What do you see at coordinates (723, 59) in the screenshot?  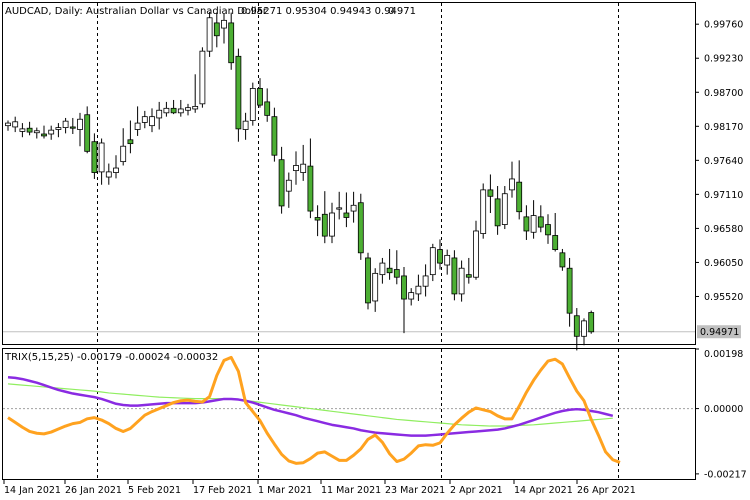 I see `price-tick-label: 0.99230` at bounding box center [723, 59].